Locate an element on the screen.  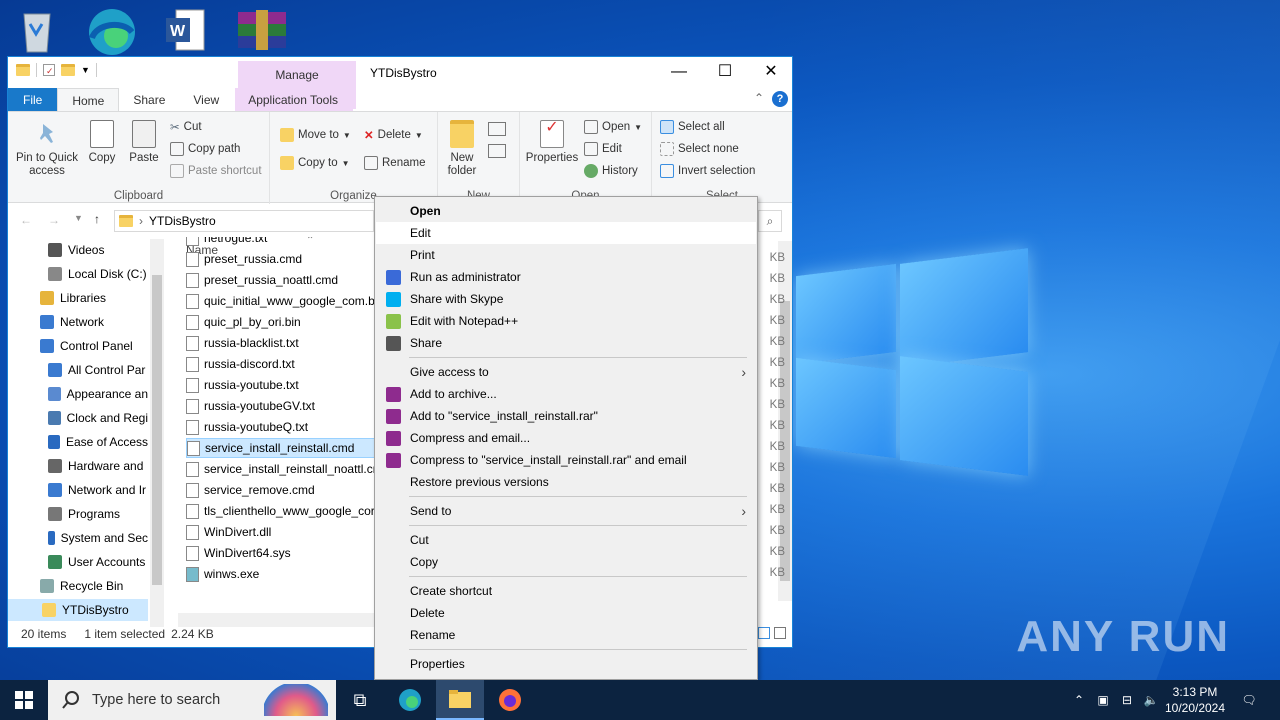
taskbar-file-explorer is located at coordinates (460, 700).